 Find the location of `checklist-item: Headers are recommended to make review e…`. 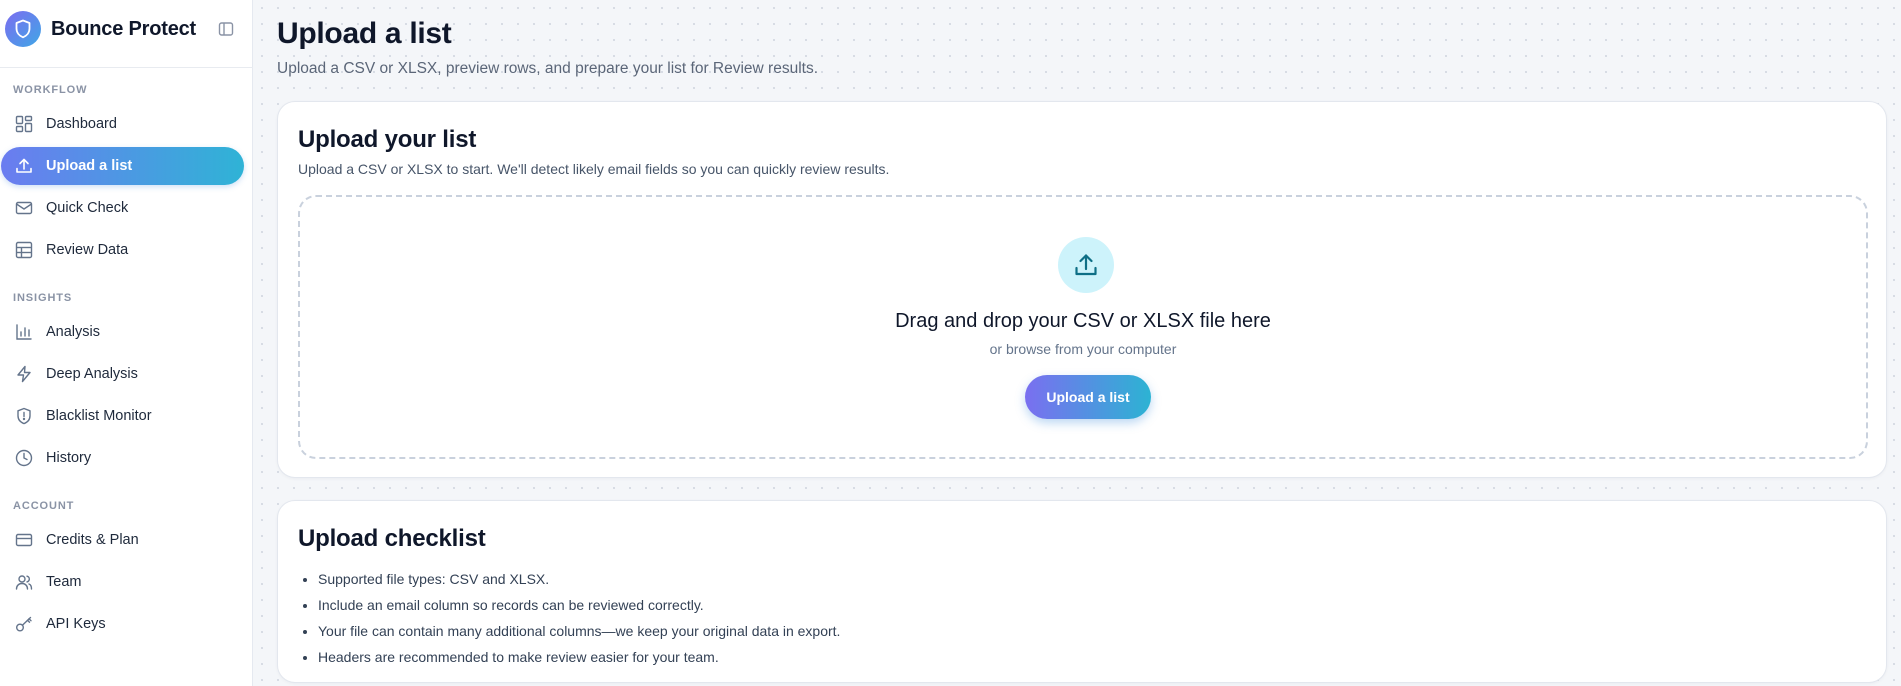

checklist-item: Headers are recommended to make review e… is located at coordinates (579, 657).